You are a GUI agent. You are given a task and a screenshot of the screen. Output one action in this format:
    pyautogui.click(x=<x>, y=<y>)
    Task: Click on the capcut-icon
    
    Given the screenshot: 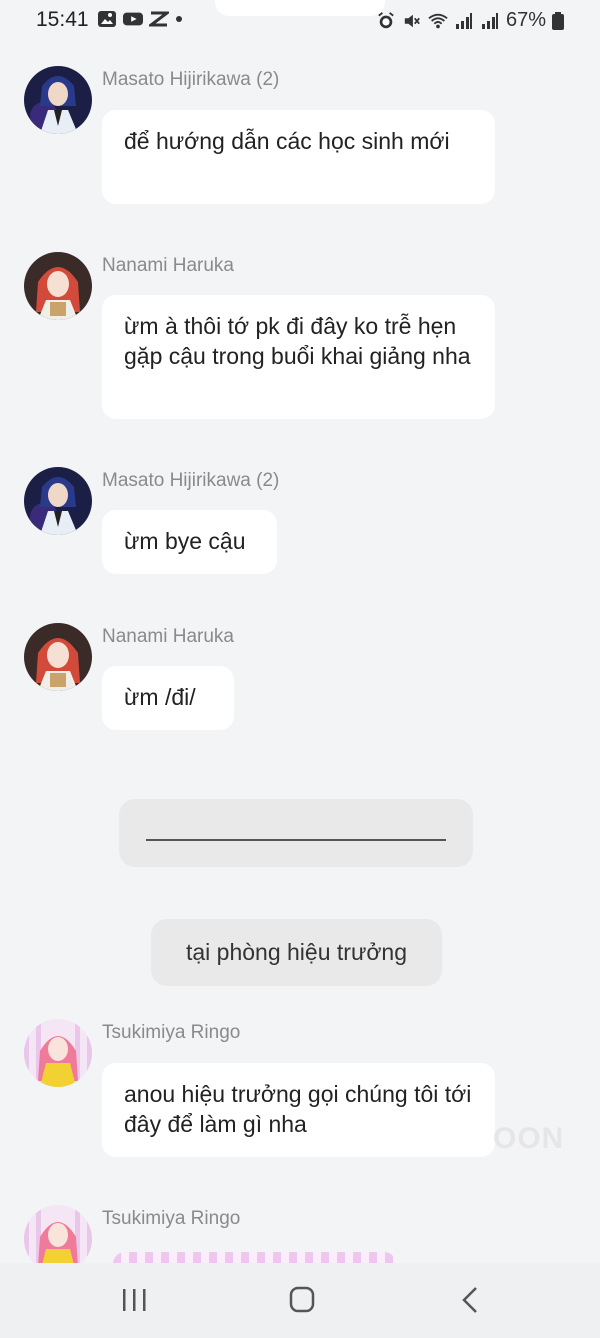 What is the action you would take?
    pyautogui.click(x=159, y=19)
    